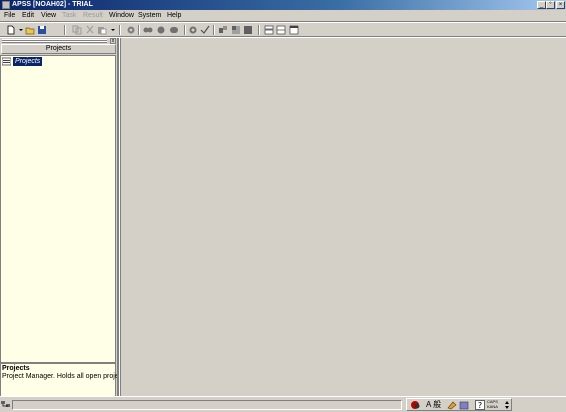 This screenshot has height=412, width=566. Describe the element at coordinates (205, 30) in the screenshot. I see `check-icon` at that location.